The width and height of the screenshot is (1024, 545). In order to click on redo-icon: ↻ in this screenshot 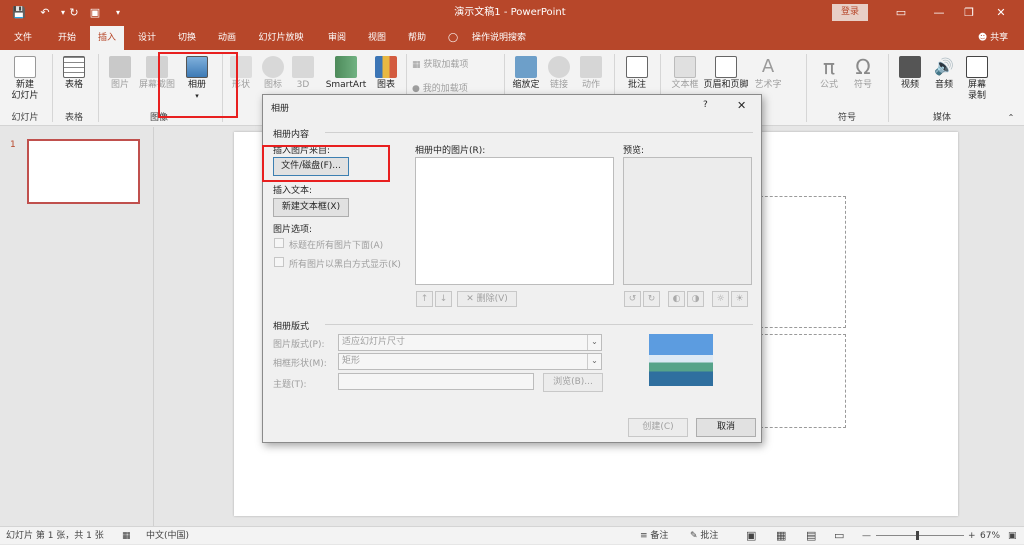, I will do `click(74, 13)`.